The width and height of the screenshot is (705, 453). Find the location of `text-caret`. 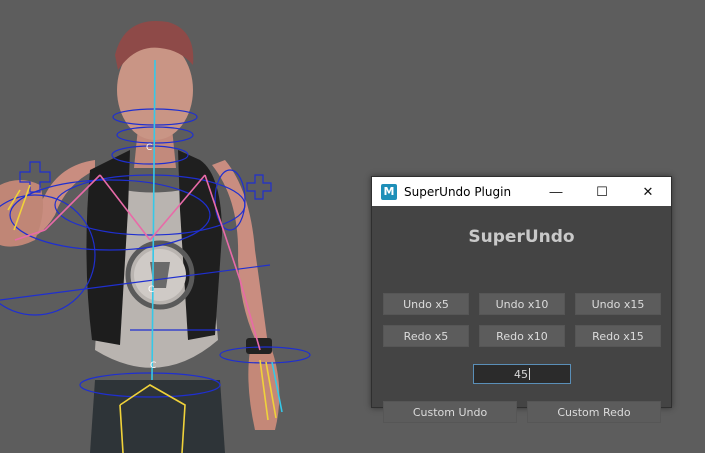

text-caret is located at coordinates (529, 374).